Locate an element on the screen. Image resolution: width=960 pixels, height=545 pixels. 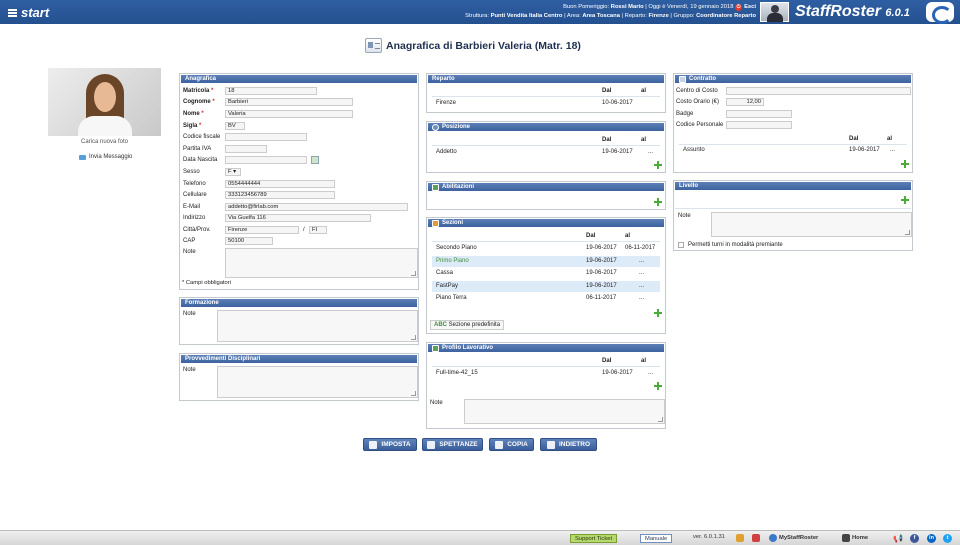
premium-shifts-checkbox is located at coordinates (681, 245).